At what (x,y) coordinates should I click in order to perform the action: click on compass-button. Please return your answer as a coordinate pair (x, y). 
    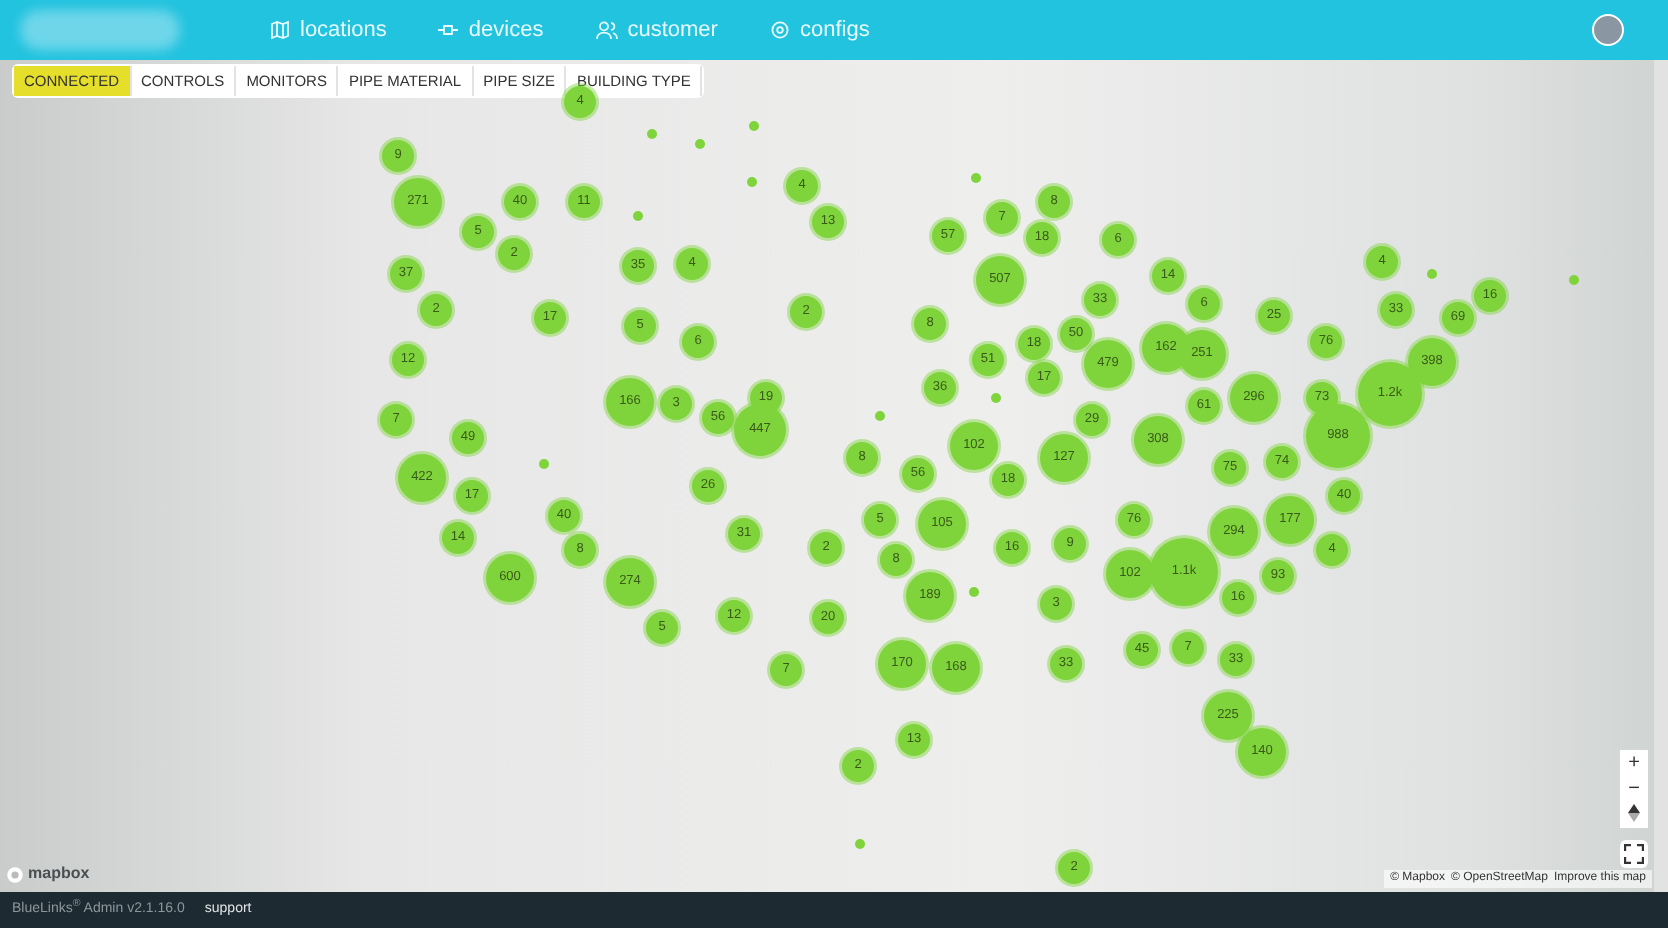
    Looking at the image, I should click on (1634, 815).